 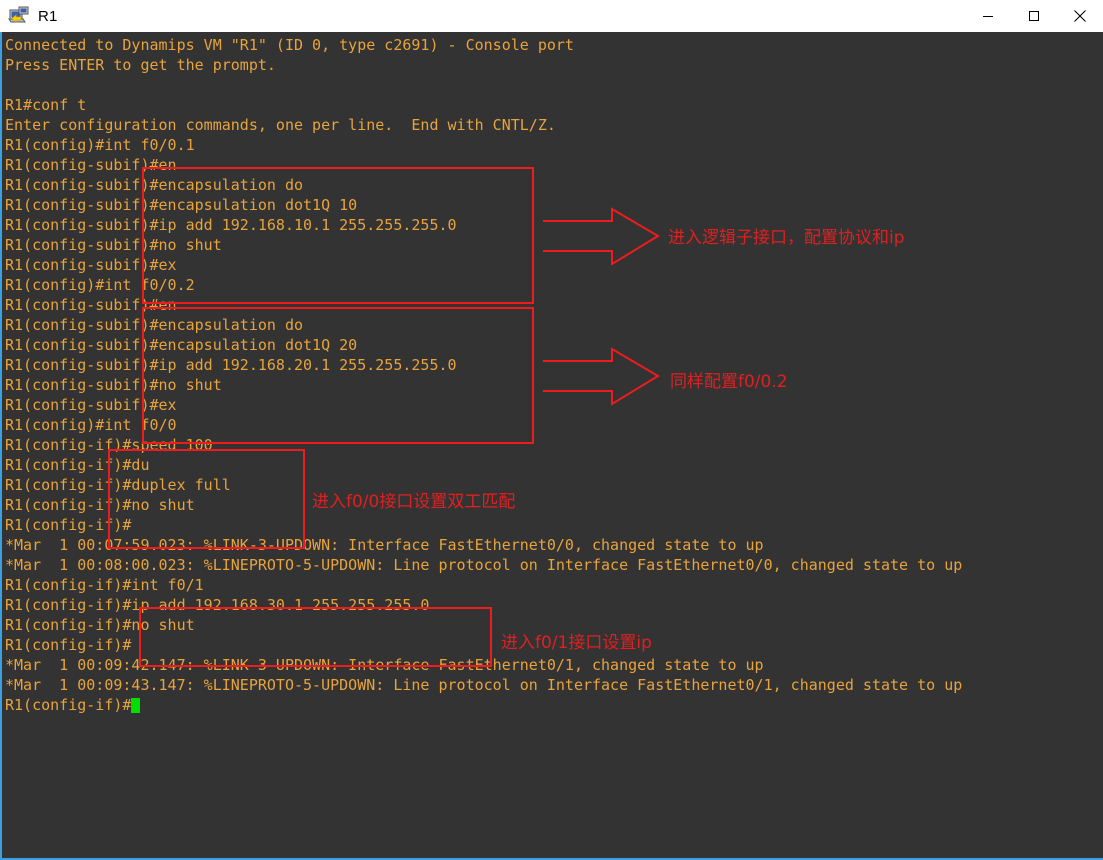 What do you see at coordinates (19, 16) in the screenshot?
I see `console-terminal-icon` at bounding box center [19, 16].